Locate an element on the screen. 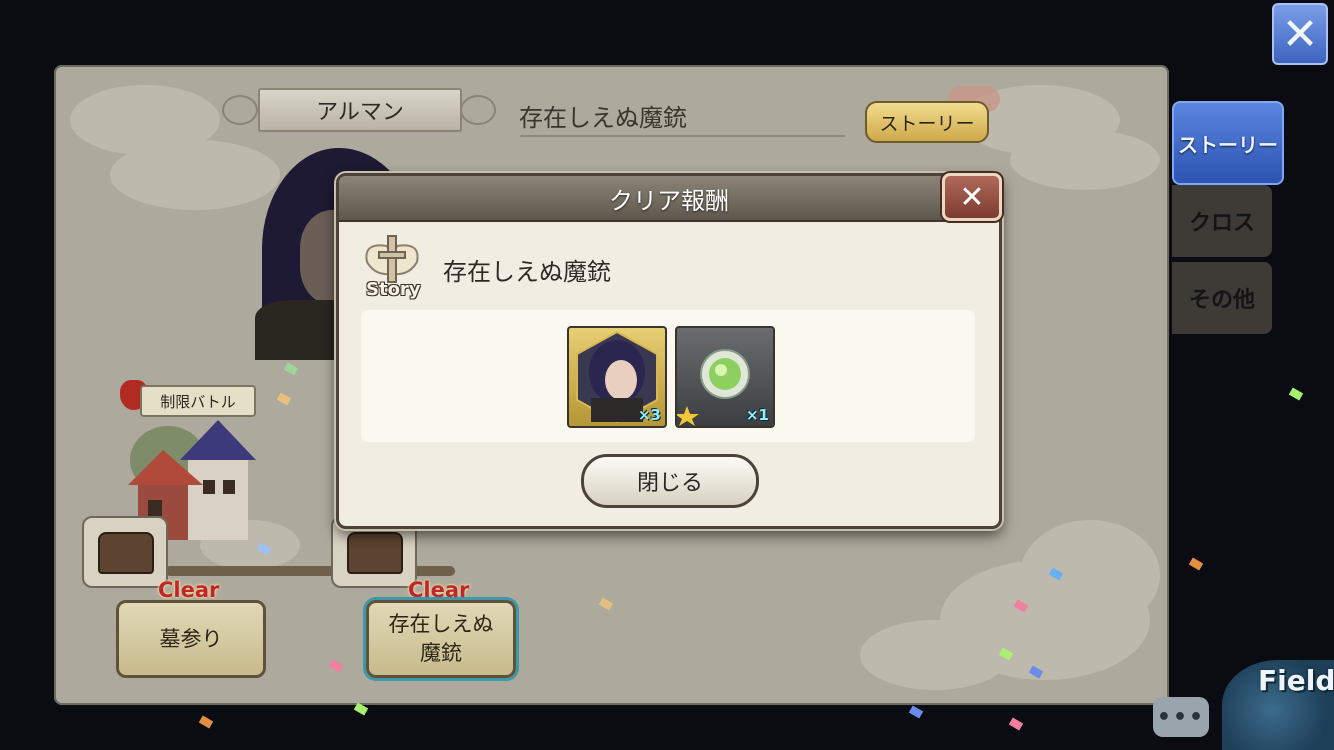  close-screen-button: ✕ is located at coordinates (1300, 34).